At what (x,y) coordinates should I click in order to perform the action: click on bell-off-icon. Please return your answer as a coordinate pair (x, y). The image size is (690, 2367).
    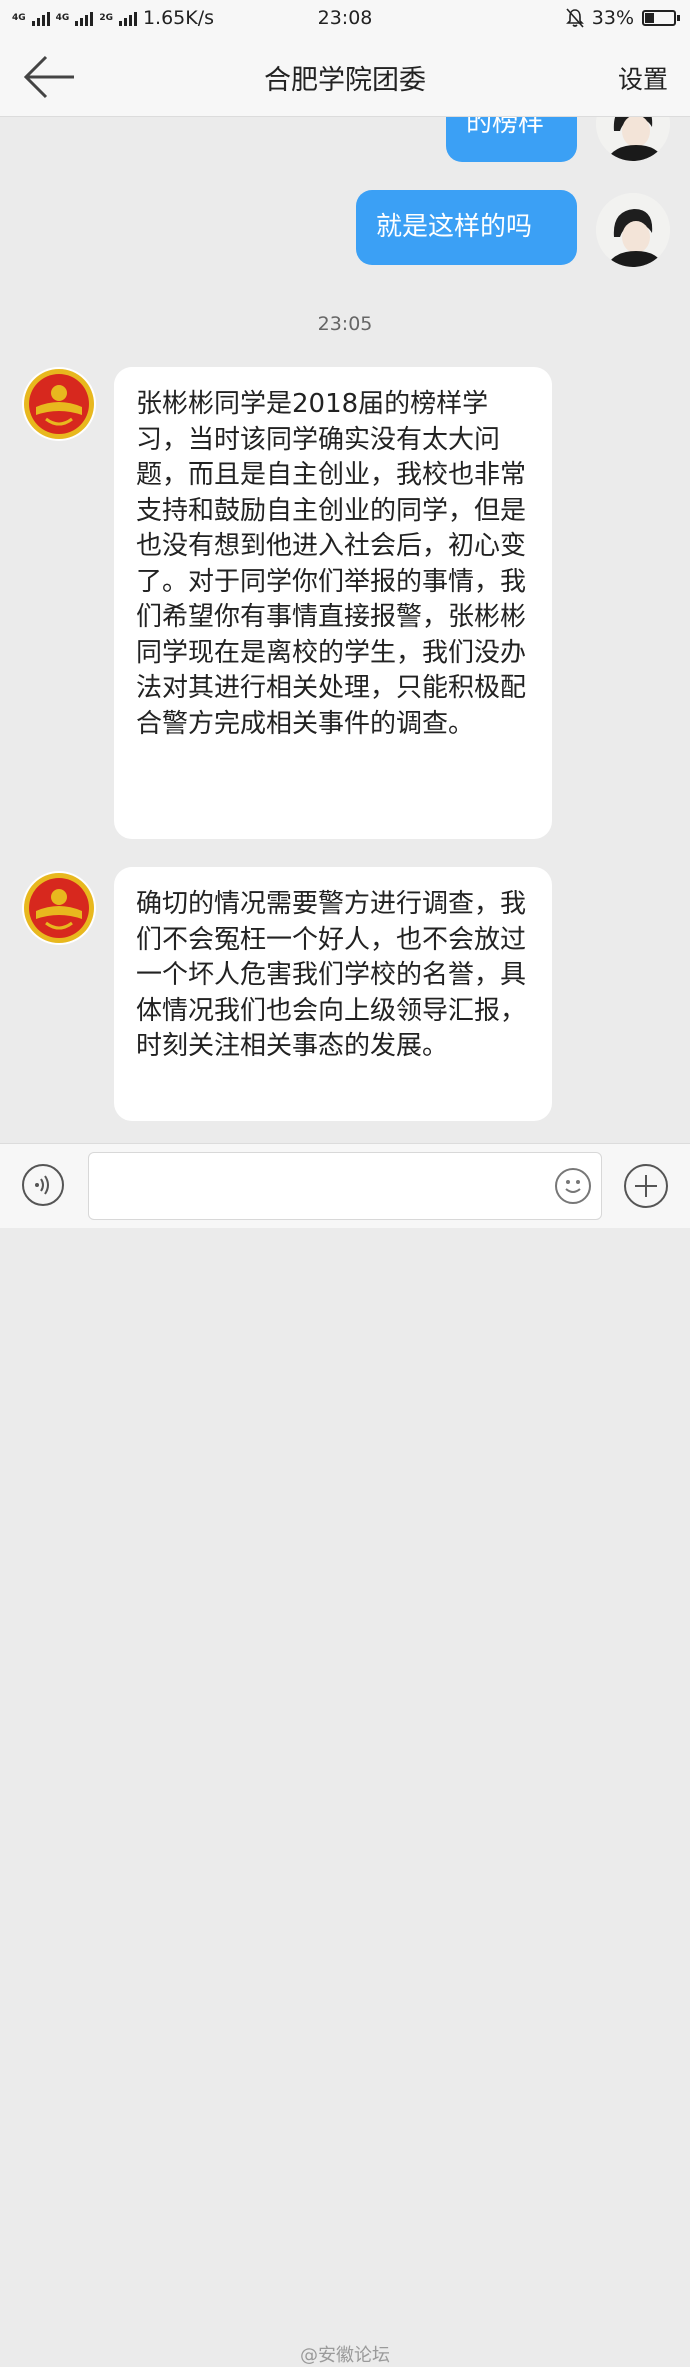
    Looking at the image, I should click on (574, 18).